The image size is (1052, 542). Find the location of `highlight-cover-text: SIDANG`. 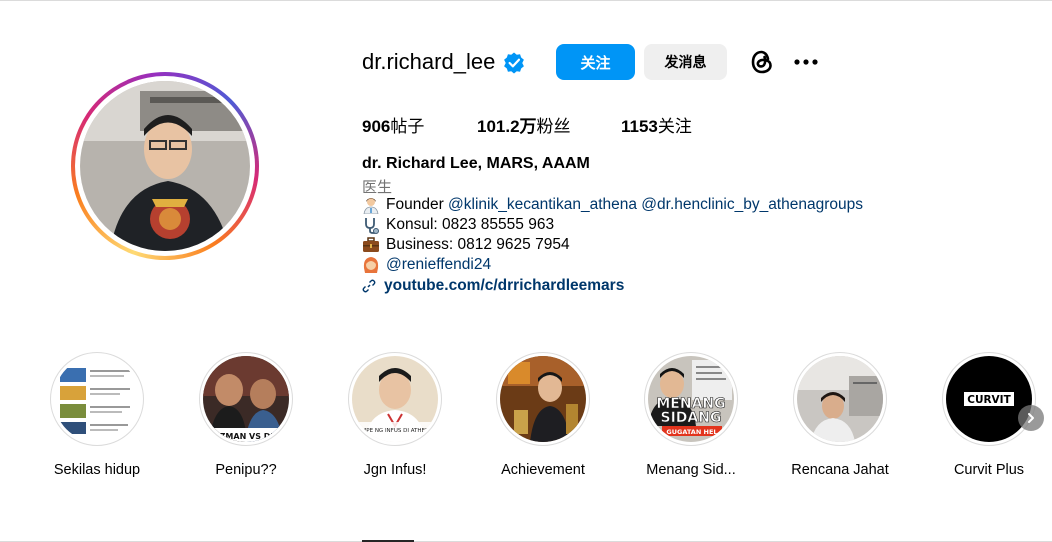

highlight-cover-text: SIDANG is located at coordinates (691, 418).